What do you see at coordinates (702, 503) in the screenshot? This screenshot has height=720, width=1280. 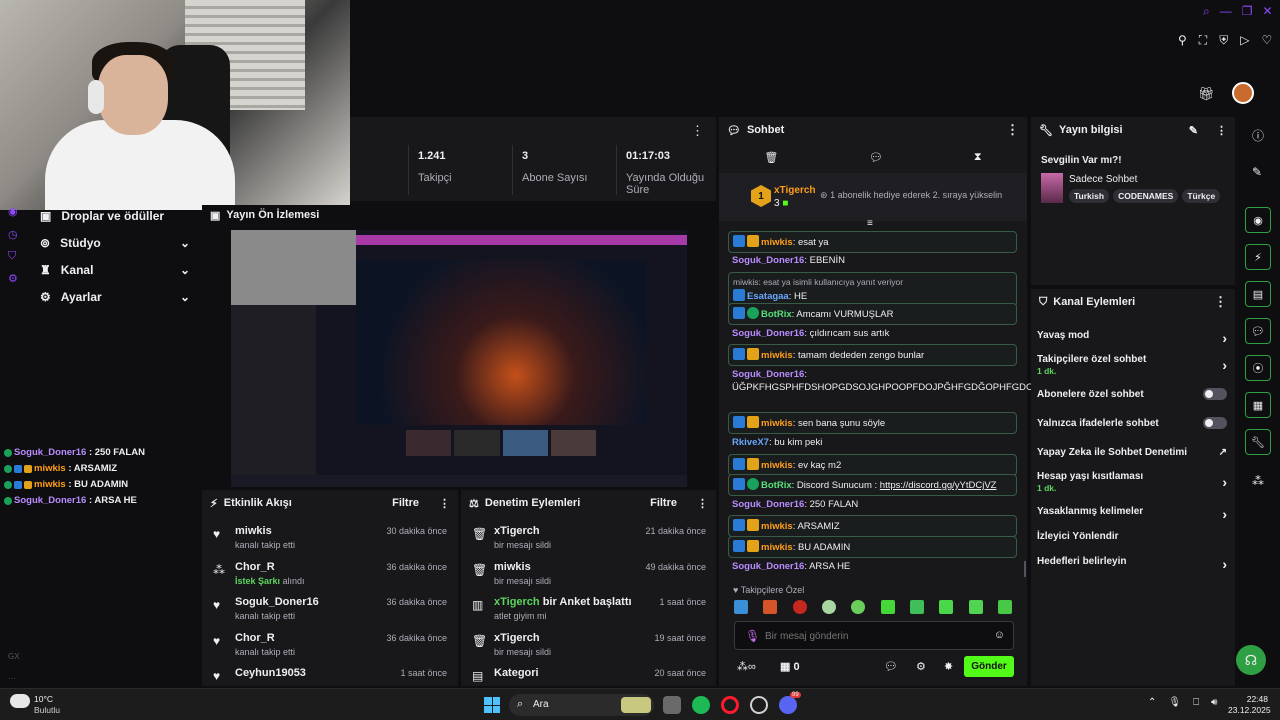 I see `moderation-menu-icon: ⋮` at bounding box center [702, 503].